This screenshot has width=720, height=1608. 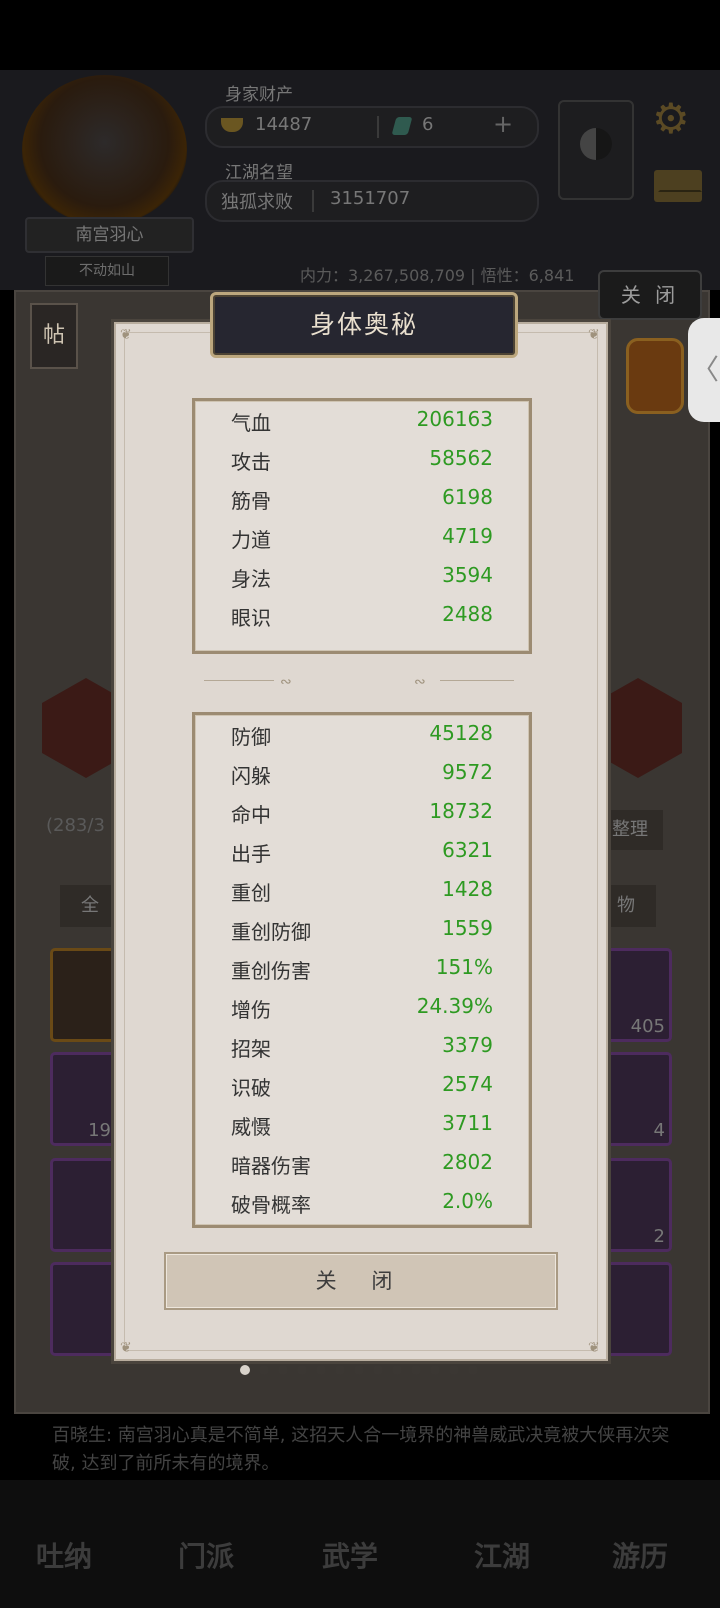 I want to click on jade-amount: 6, so click(x=428, y=124).